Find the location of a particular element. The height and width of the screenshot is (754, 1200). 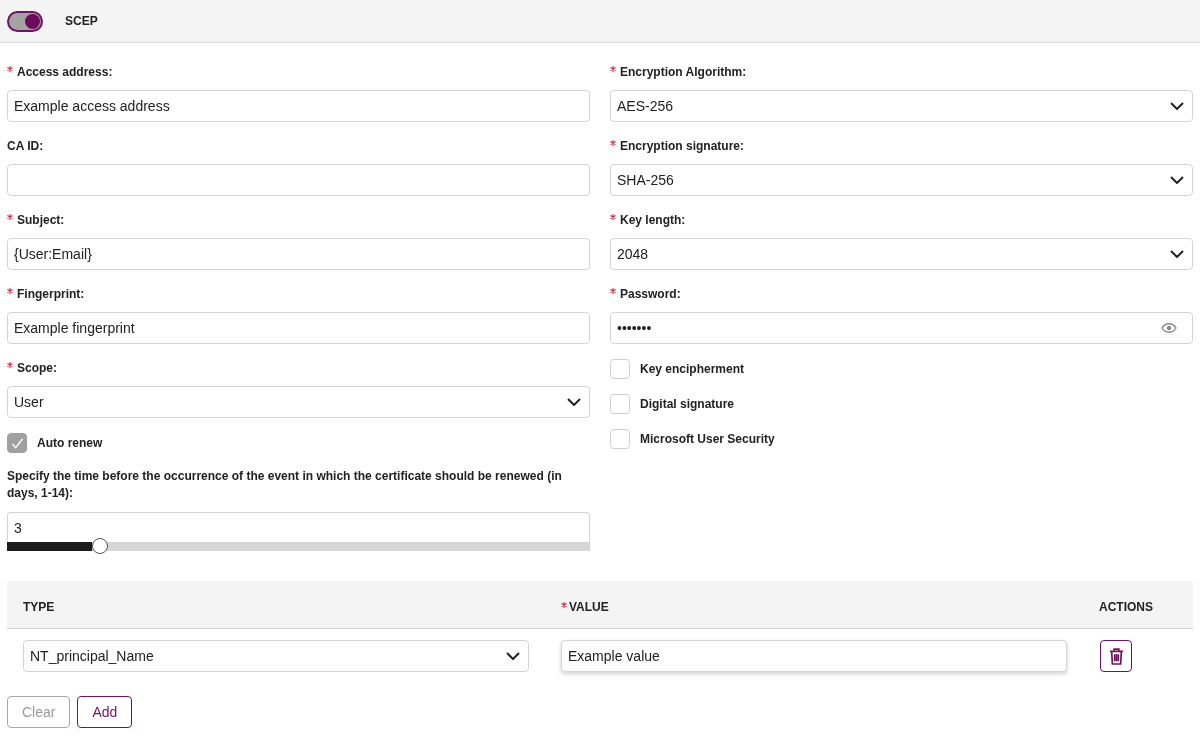

action-button: Add is located at coordinates (105, 712).